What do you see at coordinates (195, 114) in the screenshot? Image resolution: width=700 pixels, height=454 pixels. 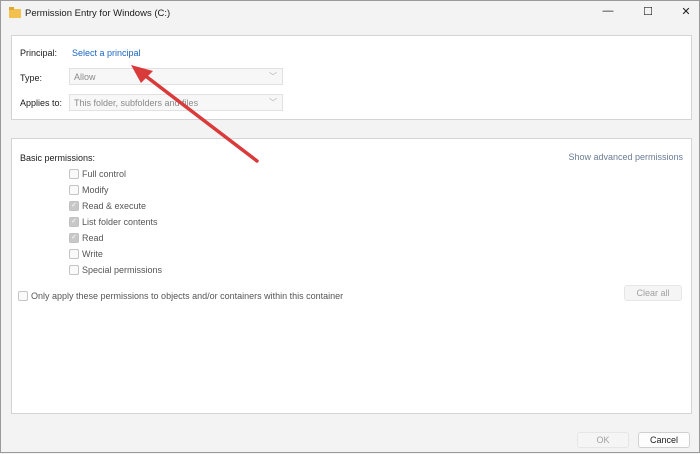 I see `annotation-arrow-icon` at bounding box center [195, 114].